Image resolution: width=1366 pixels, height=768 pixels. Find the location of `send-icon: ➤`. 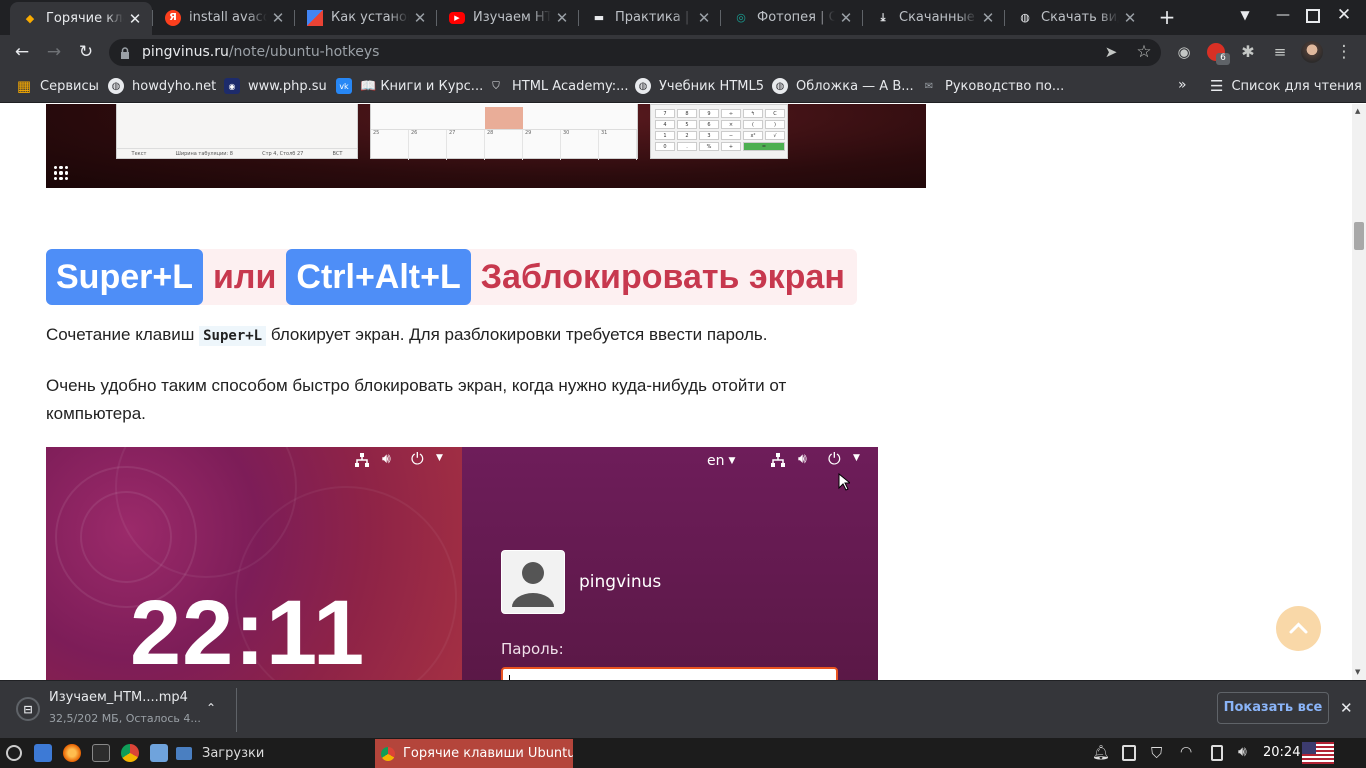

send-icon: ➤ is located at coordinates (1111, 52).